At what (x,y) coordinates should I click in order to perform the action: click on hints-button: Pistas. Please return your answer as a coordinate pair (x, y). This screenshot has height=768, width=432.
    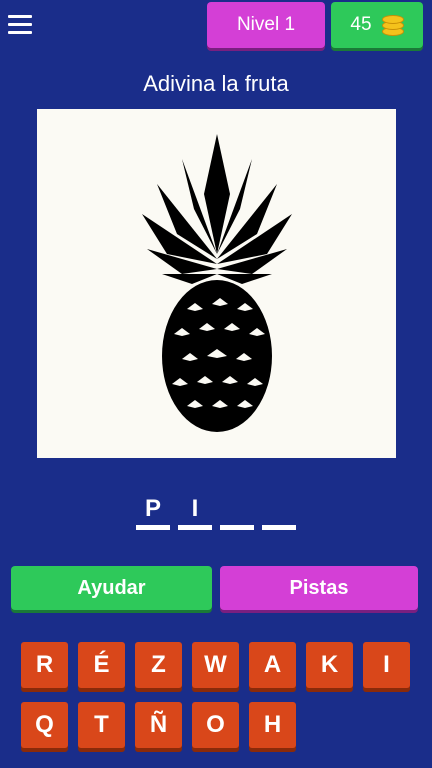
    Looking at the image, I should click on (319, 588).